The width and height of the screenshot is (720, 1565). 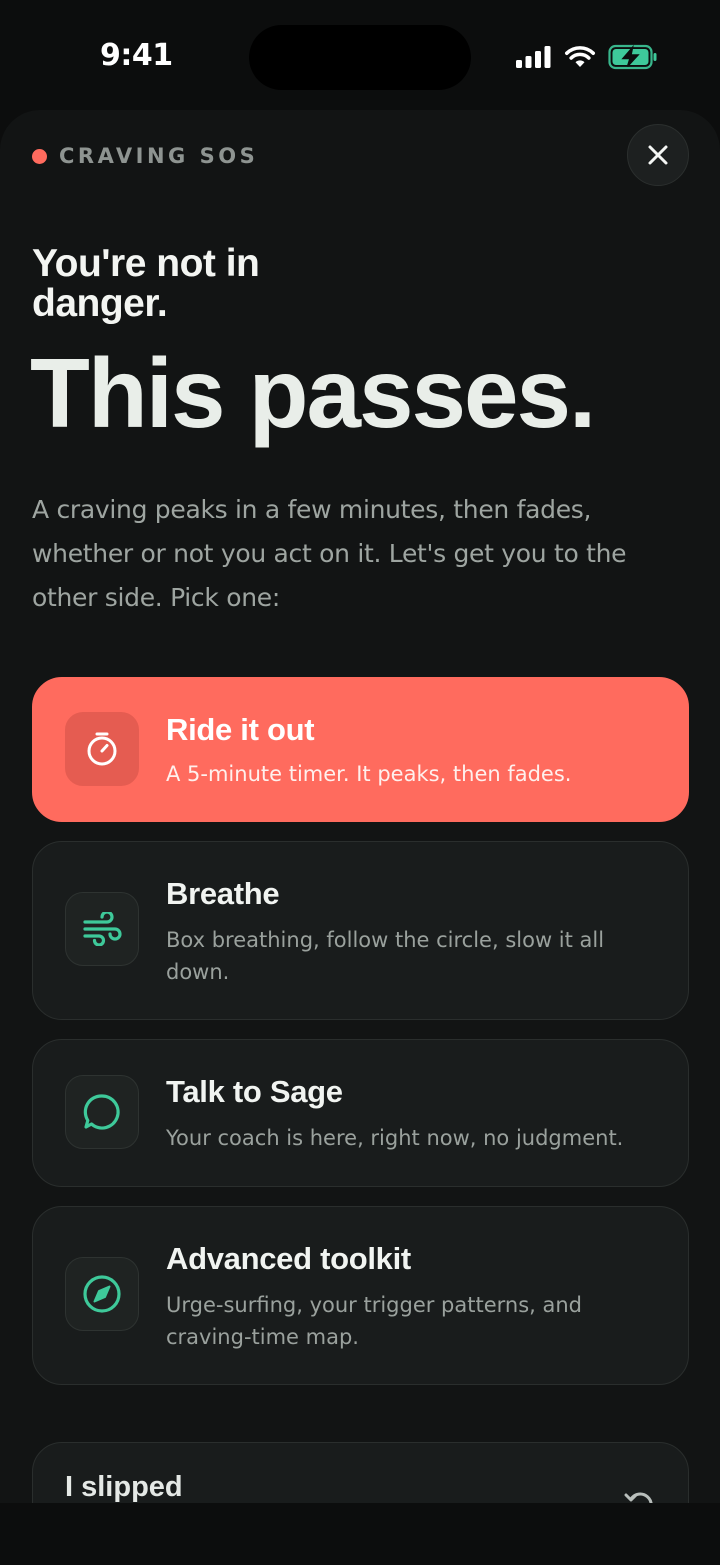 I want to click on status-time: 9:41, so click(x=136, y=55).